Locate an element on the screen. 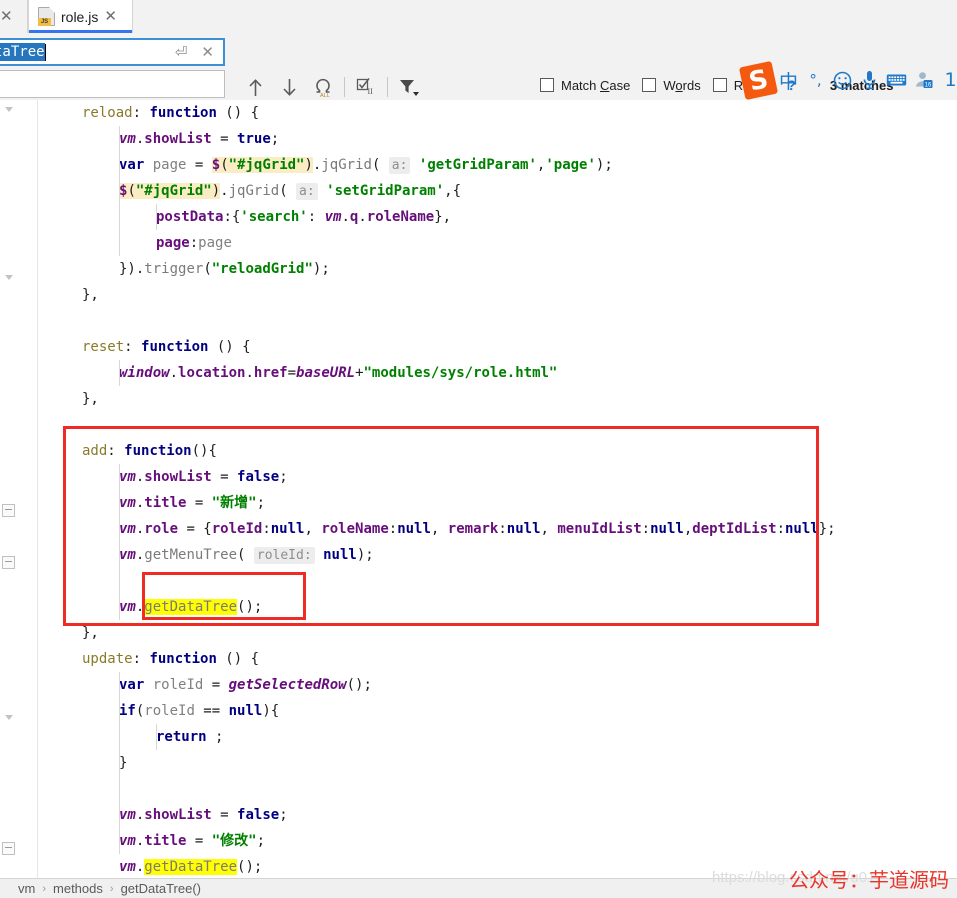 The image size is (957, 898). code-line: reset: function () { is located at coordinates (166, 347).